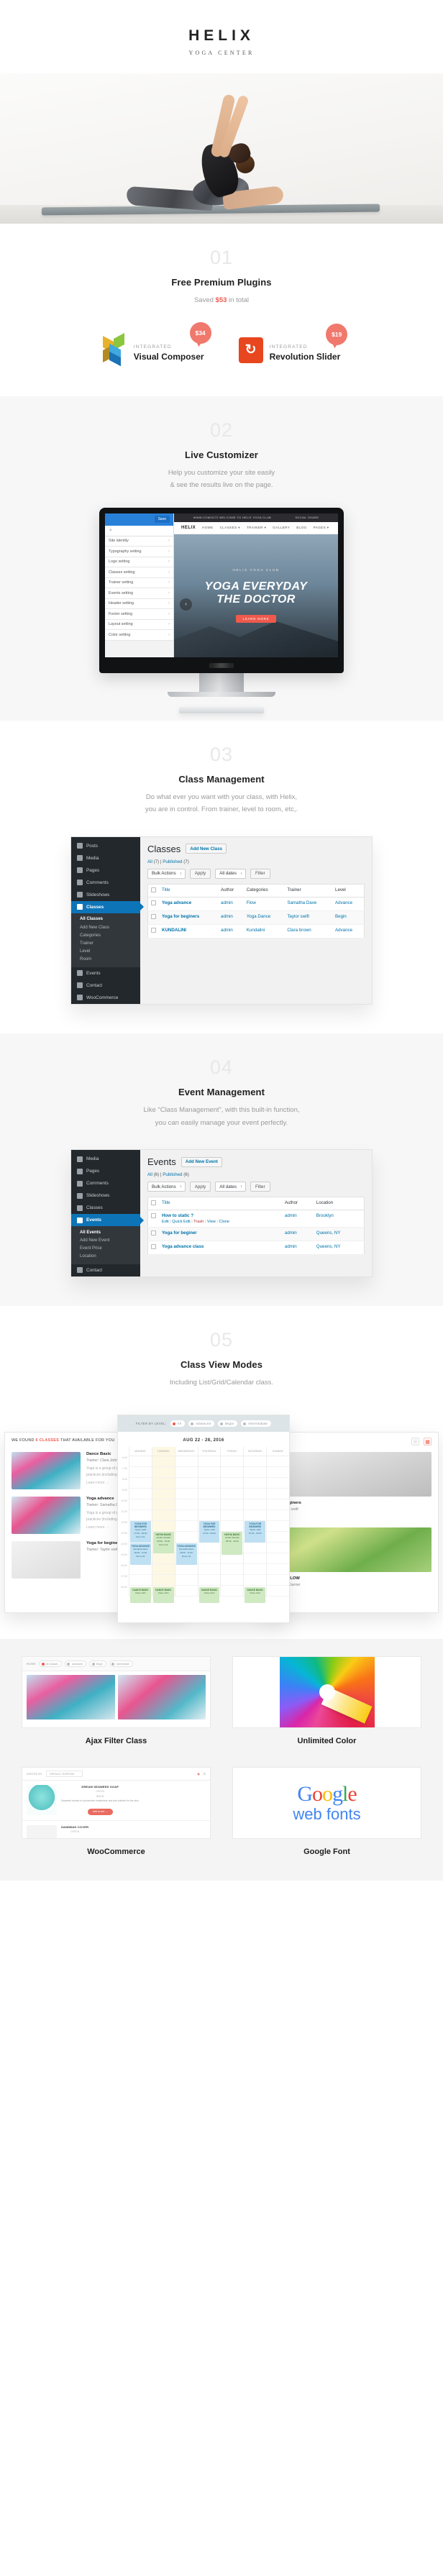  Describe the element at coordinates (75, 1665) in the screenshot. I see `filter-pill-advanced: Advanced` at that location.